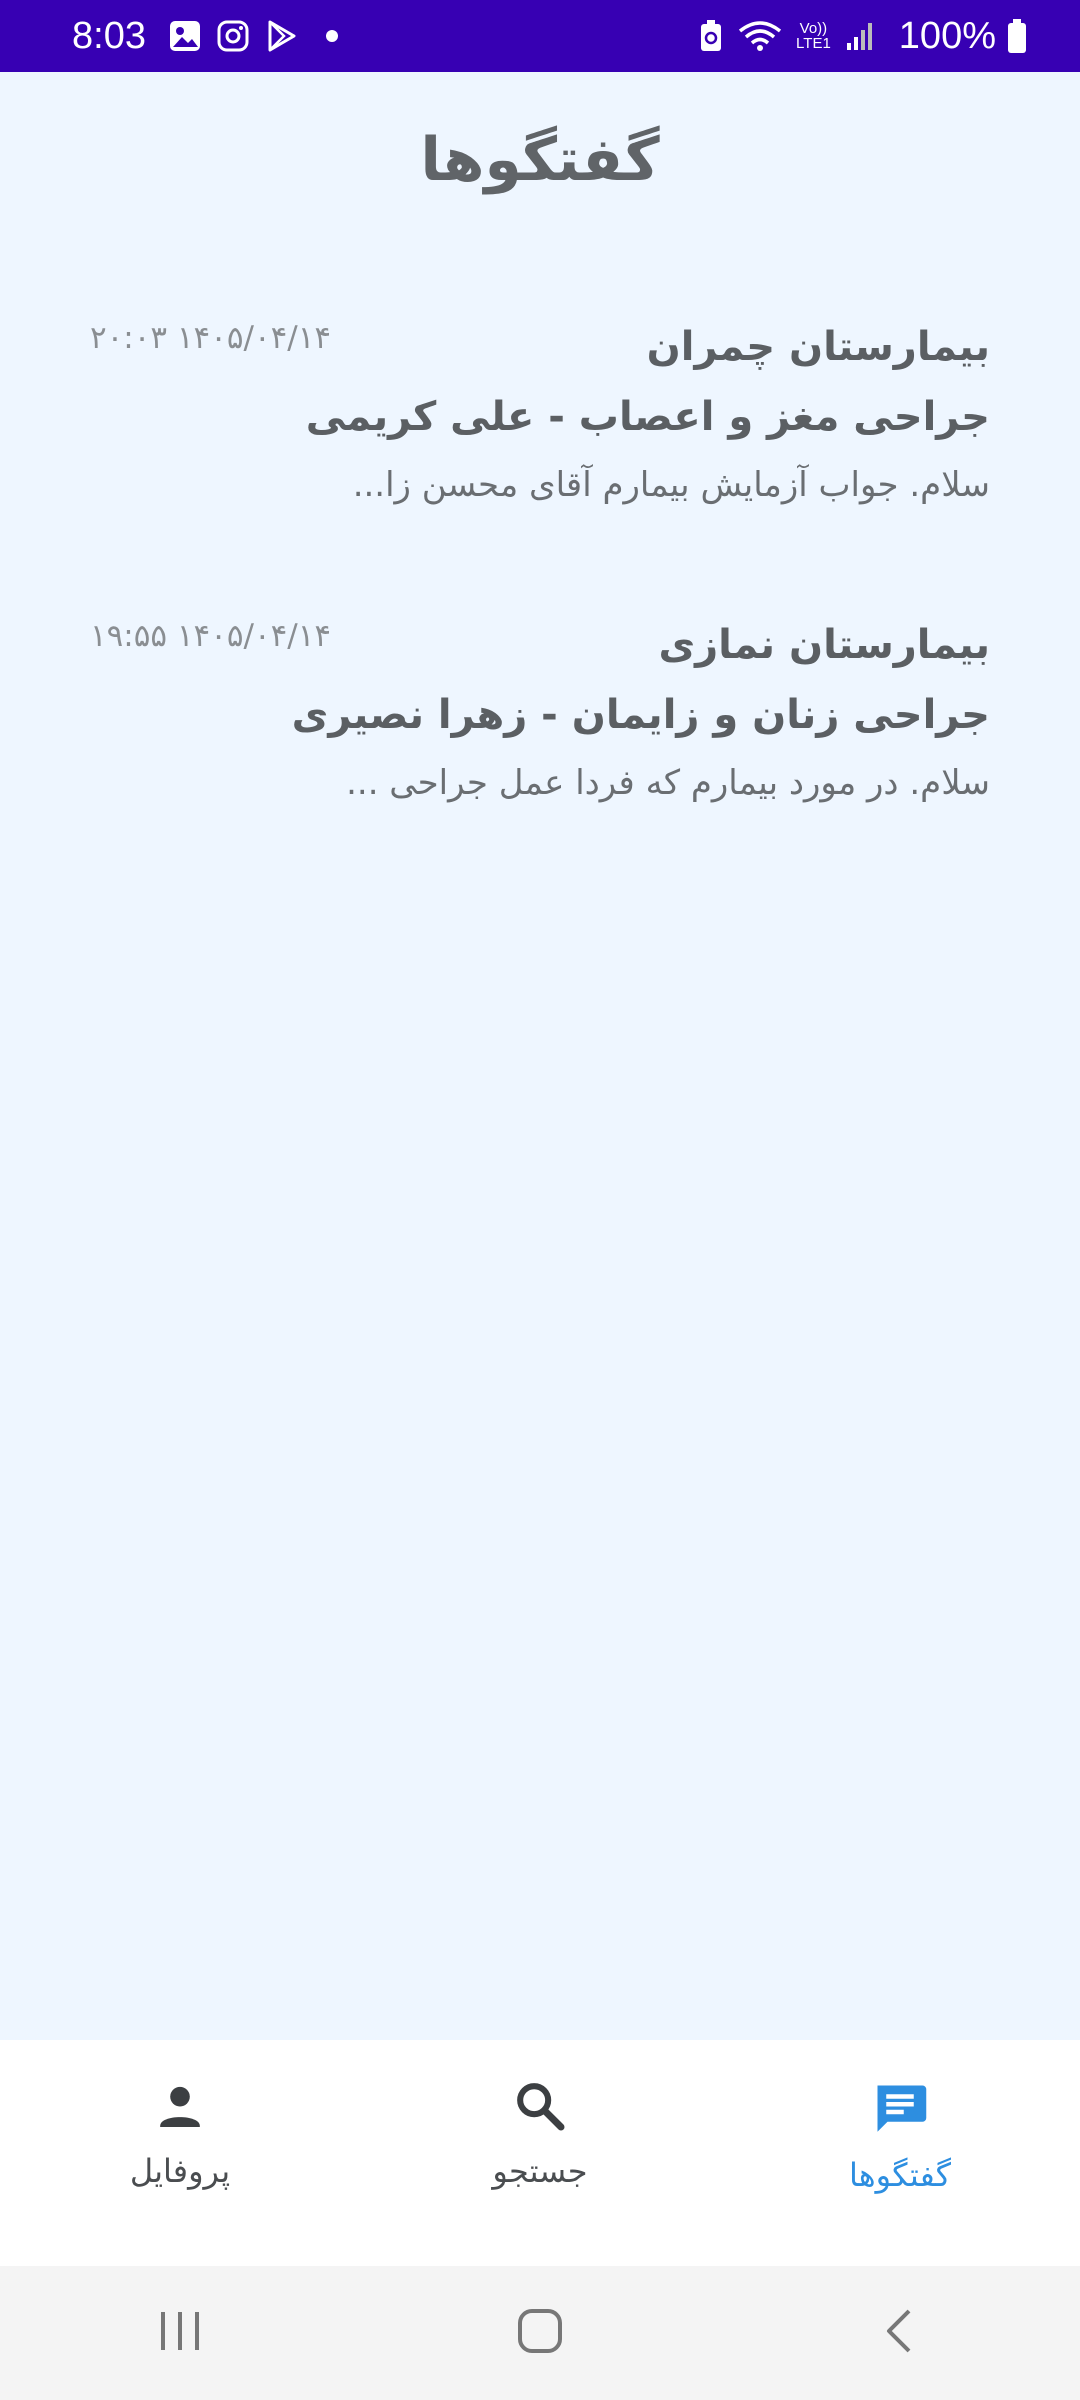  I want to click on battery-percent: 100%, so click(947, 35).